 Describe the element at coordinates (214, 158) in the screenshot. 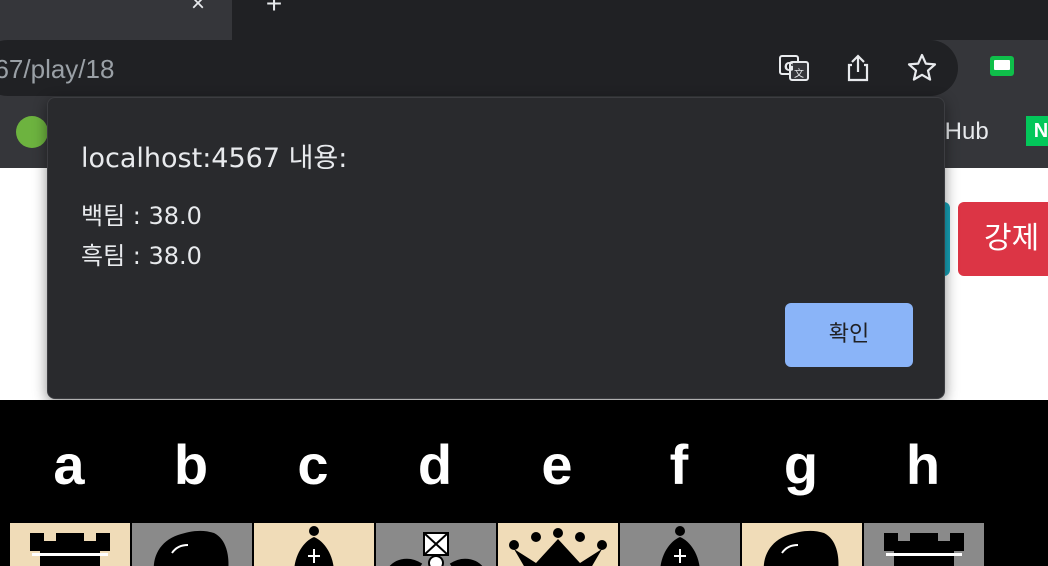

I see `dialog-title: localhost:4567 내용:` at that location.